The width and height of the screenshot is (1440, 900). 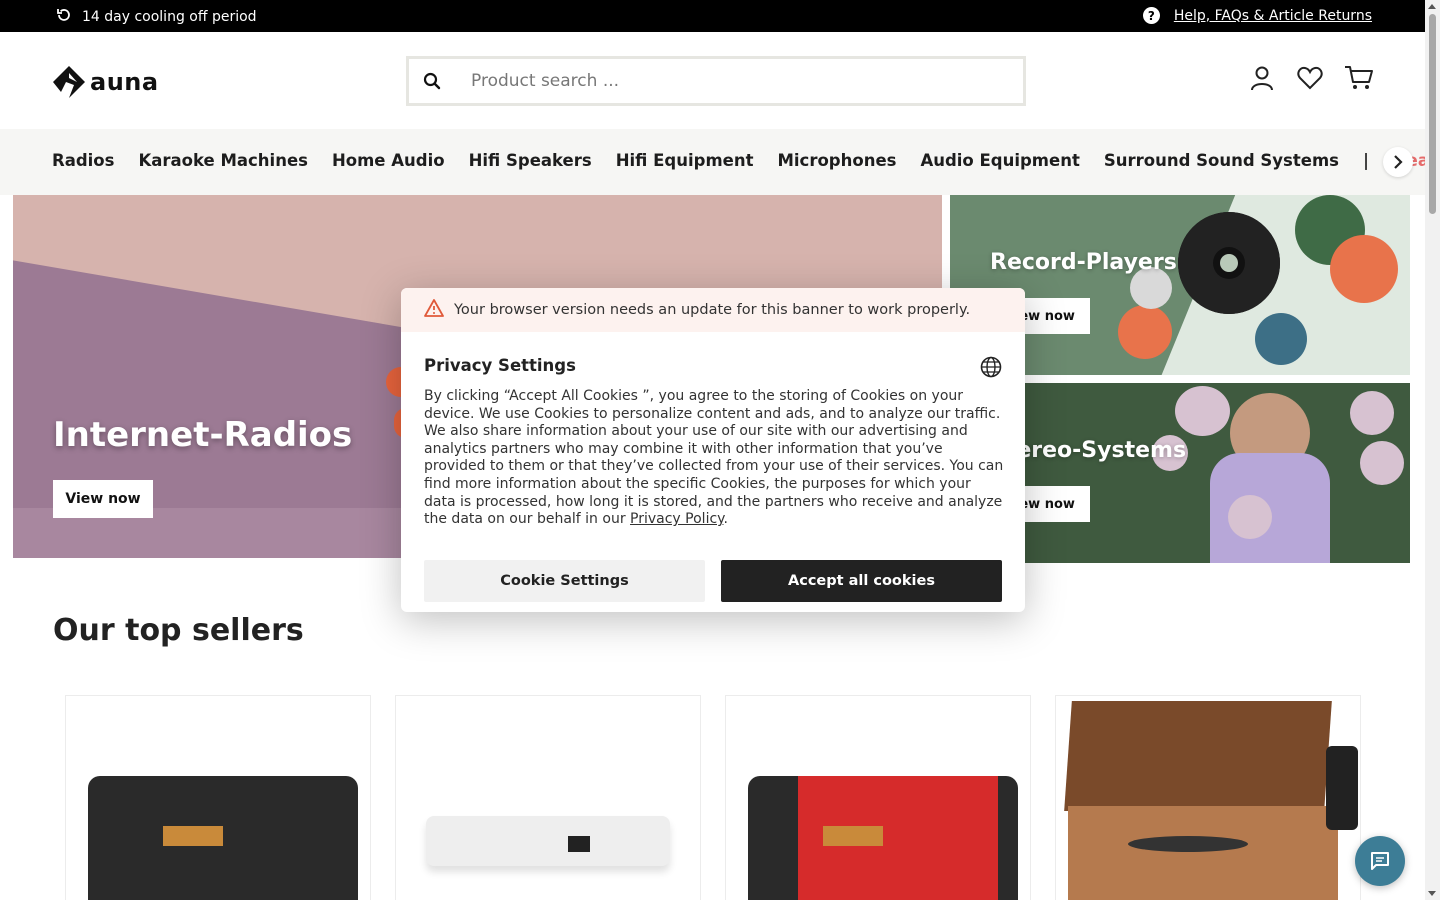 What do you see at coordinates (388, 160) in the screenshot?
I see `nav-item-home-audio: Home Audio` at bounding box center [388, 160].